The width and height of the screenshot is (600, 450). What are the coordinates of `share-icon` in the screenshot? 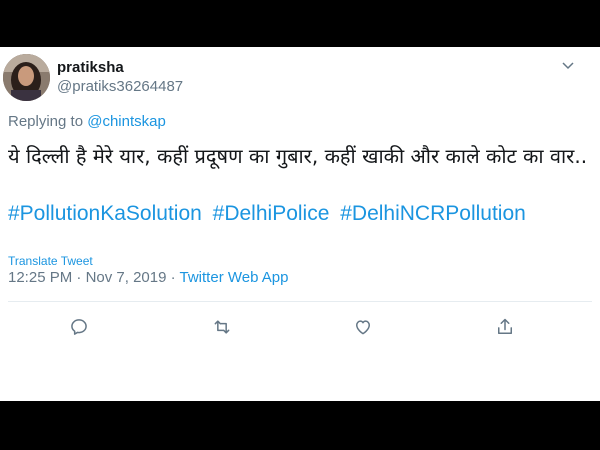 It's located at (505, 326).